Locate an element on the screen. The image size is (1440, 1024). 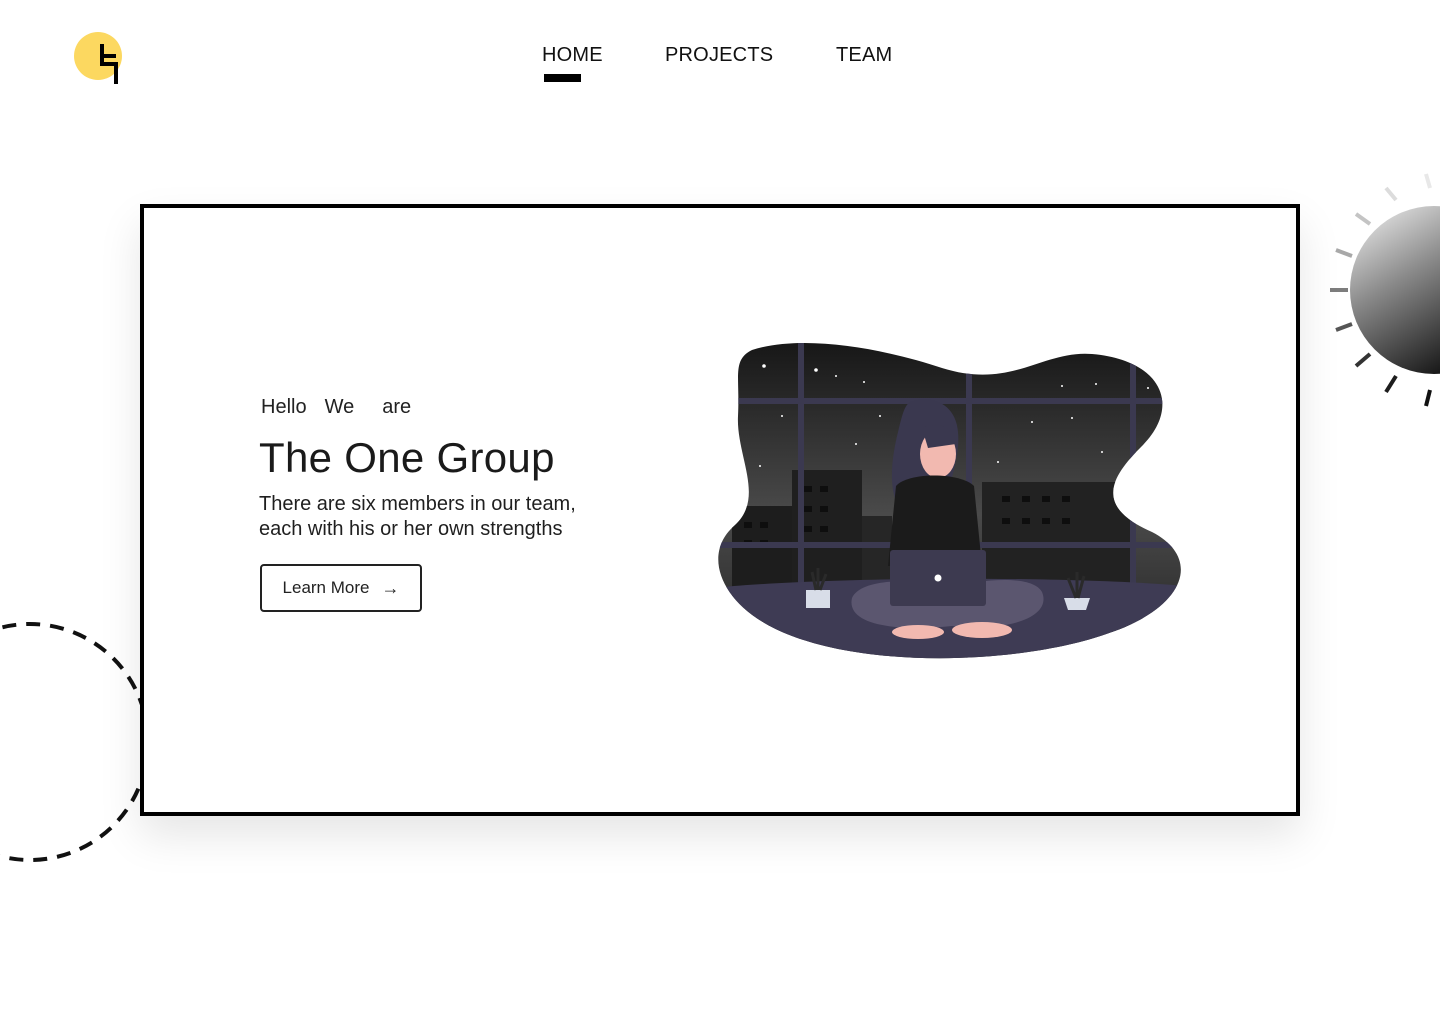
greeting-word: are is located at coordinates (397, 407).